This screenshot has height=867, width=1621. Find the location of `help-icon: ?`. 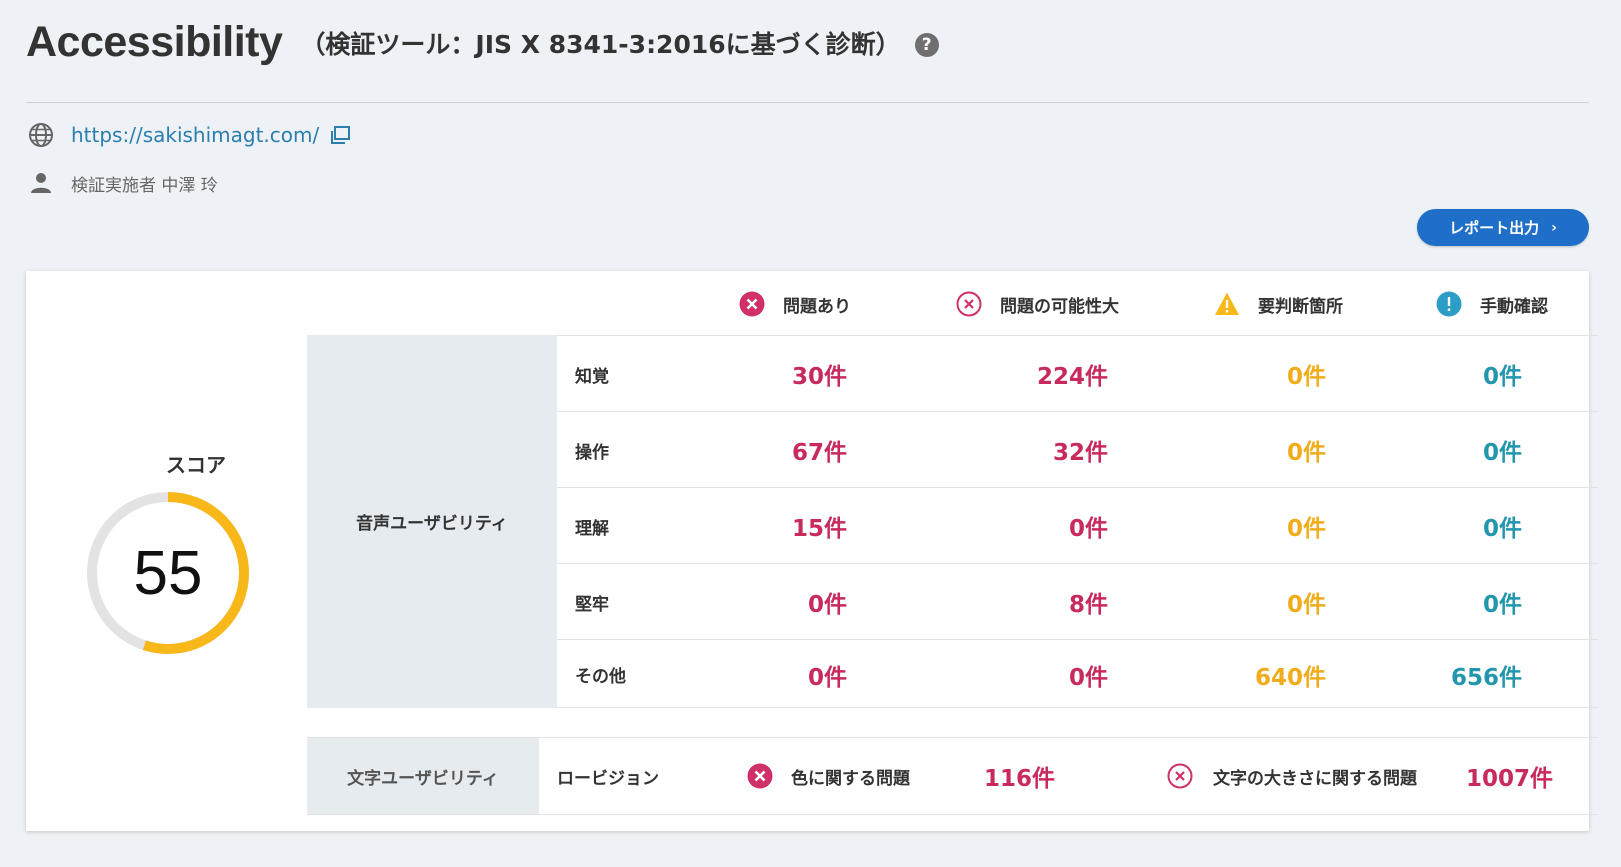

help-icon: ? is located at coordinates (926, 44).